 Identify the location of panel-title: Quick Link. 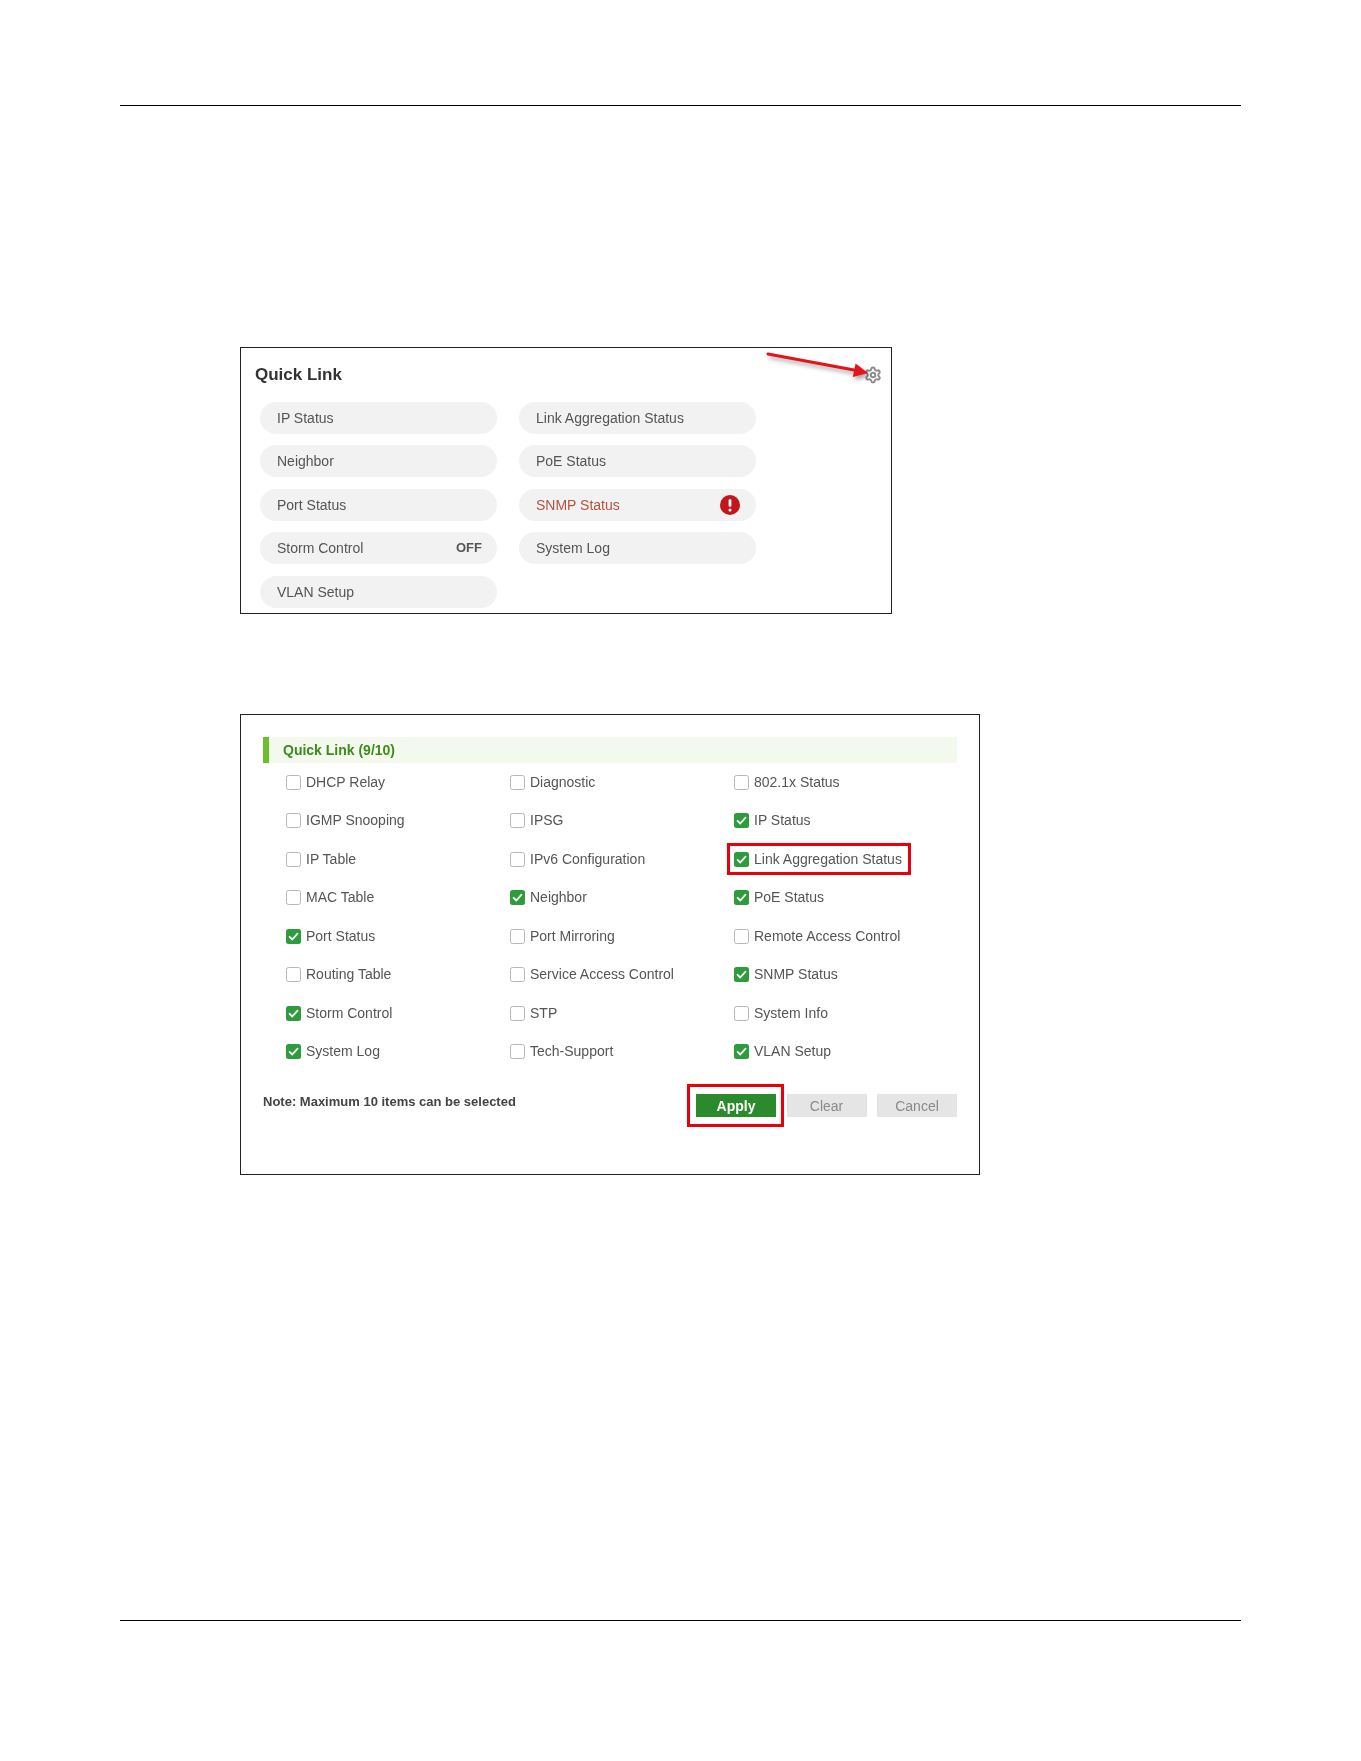
(298, 375).